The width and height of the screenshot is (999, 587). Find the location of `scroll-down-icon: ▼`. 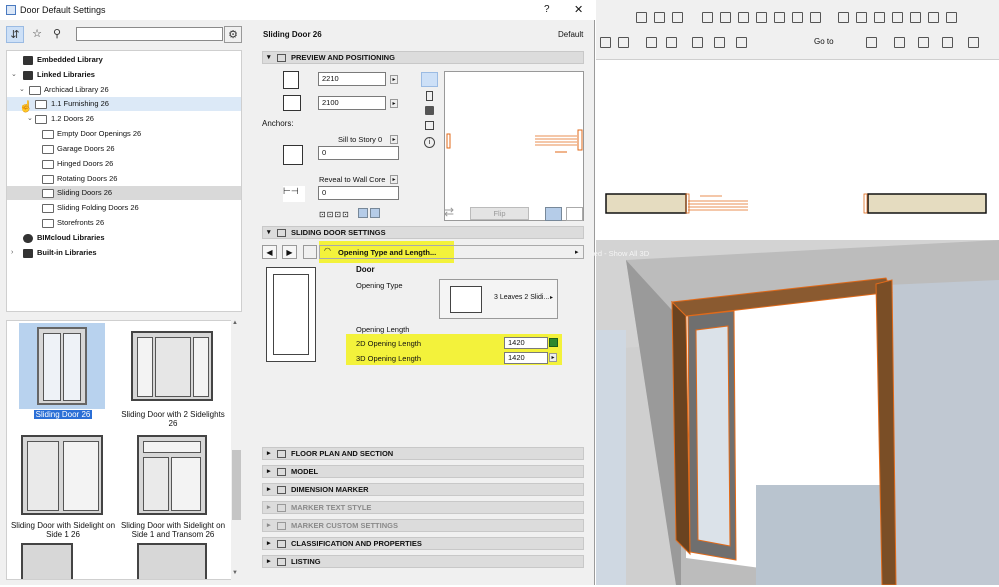

scroll-down-icon: ▼ is located at coordinates (235, 573).